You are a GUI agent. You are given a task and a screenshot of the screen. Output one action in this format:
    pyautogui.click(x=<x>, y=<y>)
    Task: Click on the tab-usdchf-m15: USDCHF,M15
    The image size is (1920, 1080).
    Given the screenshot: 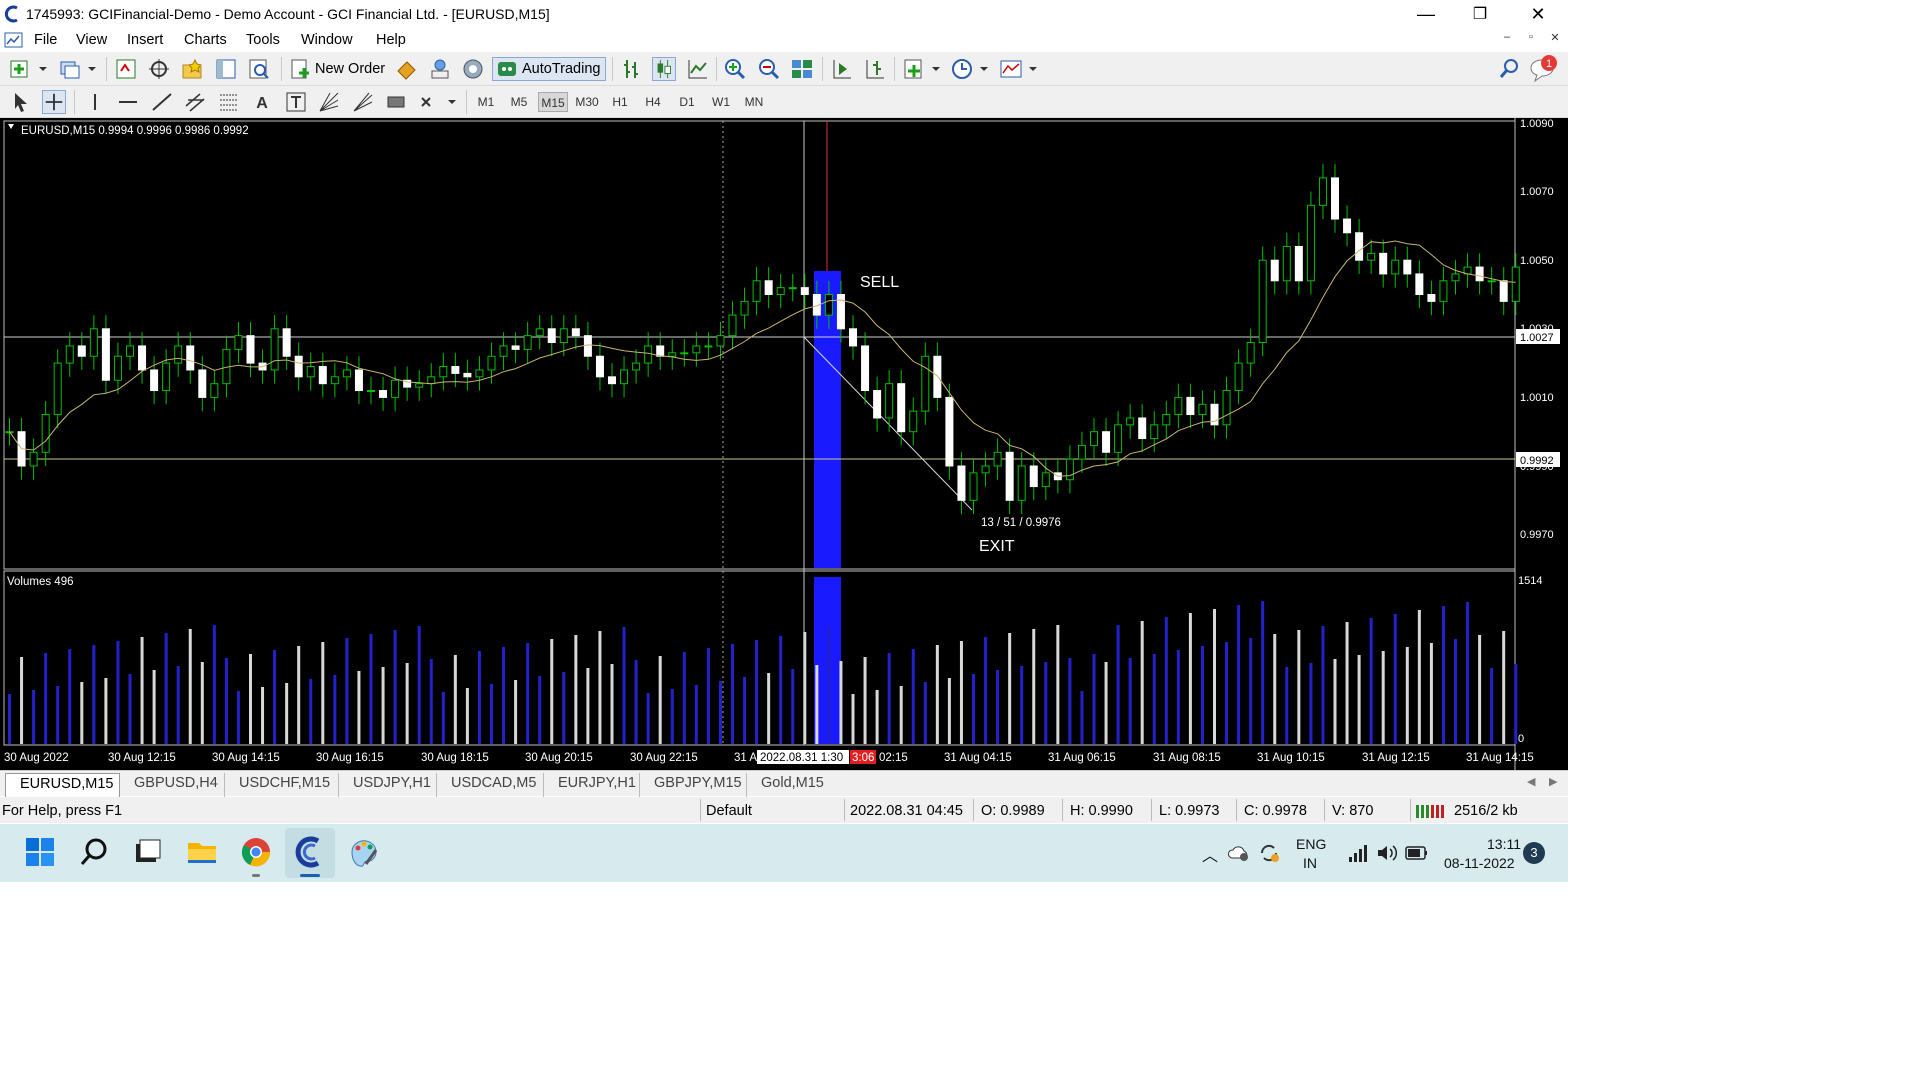 What is the action you would take?
    pyautogui.click(x=282, y=785)
    